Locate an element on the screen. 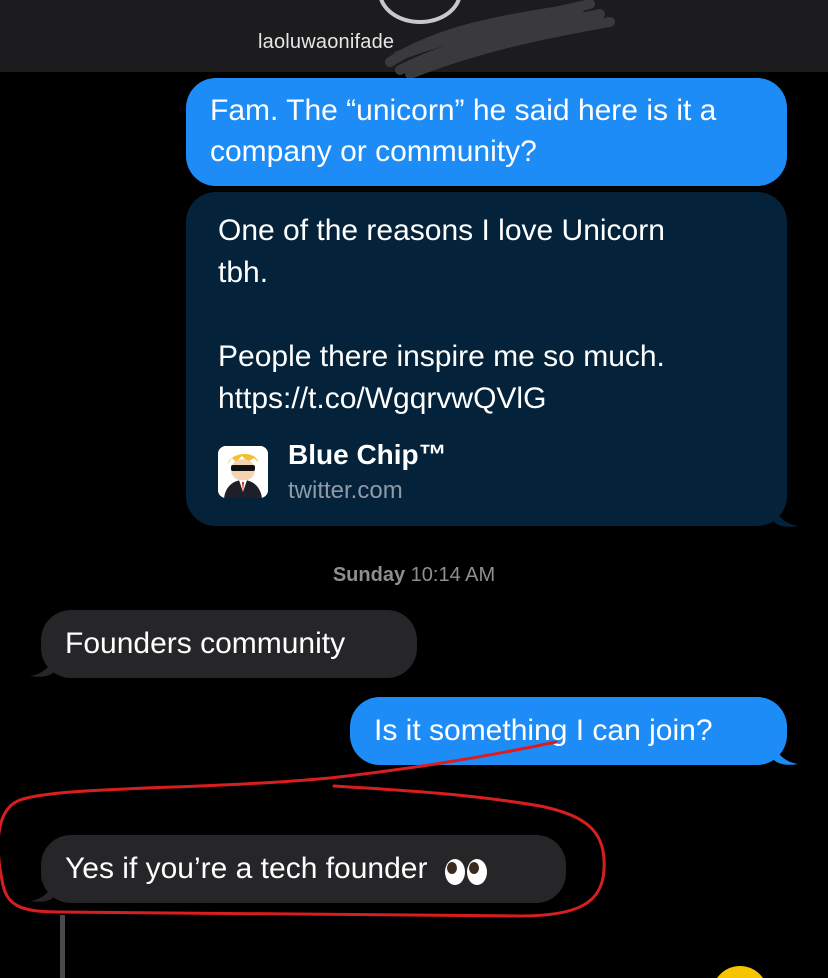 The height and width of the screenshot is (978, 828). emoji-reaction-icon is located at coordinates (740, 972).